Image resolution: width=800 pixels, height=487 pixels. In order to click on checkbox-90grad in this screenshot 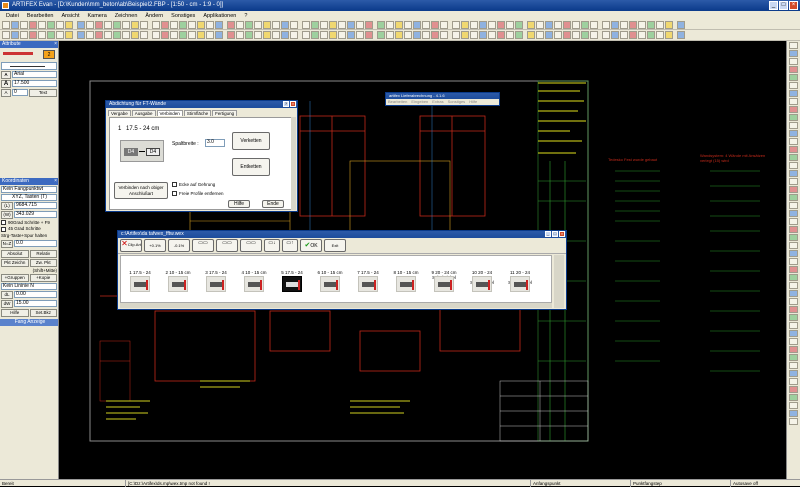, I will do `click(3, 223)`.